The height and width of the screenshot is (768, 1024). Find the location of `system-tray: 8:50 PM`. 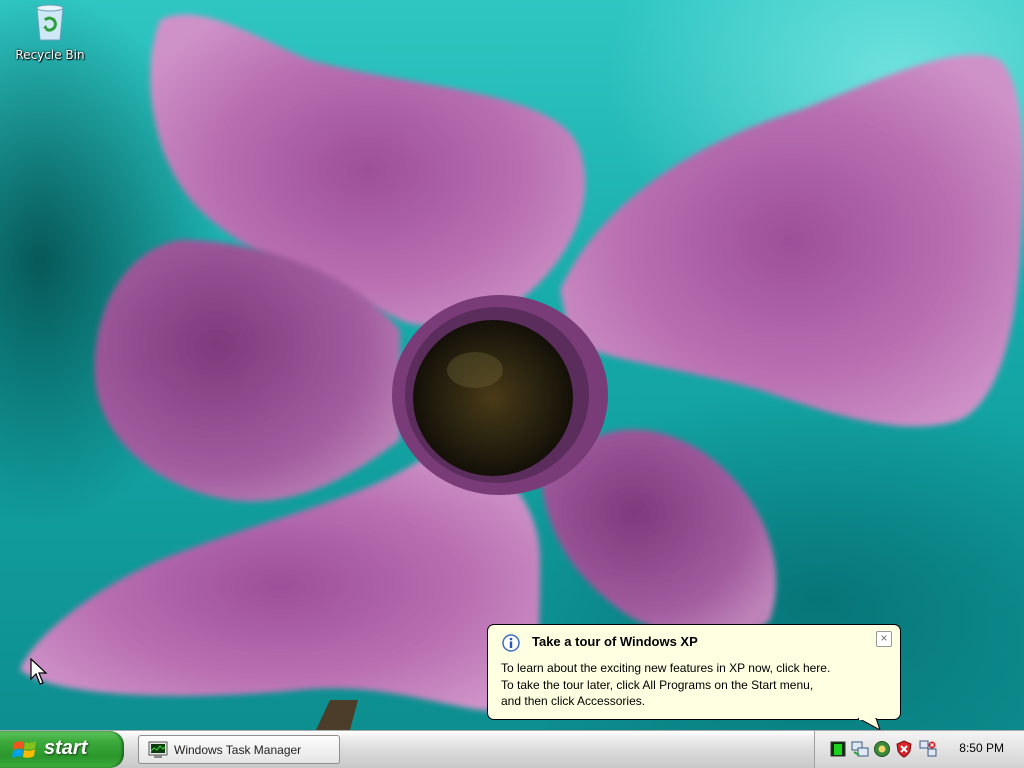

system-tray: 8:50 PM is located at coordinates (919, 749).